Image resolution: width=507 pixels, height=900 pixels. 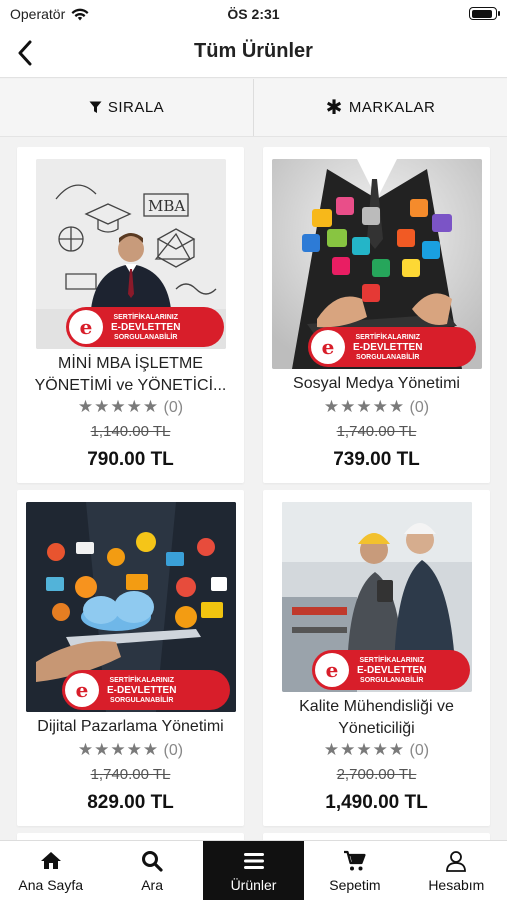 What do you see at coordinates (354, 860) in the screenshot?
I see `cart-icon` at bounding box center [354, 860].